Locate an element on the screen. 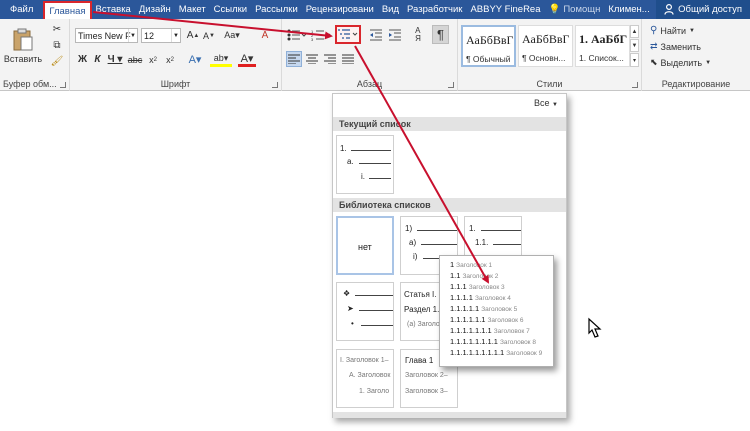  card-item-label: I. Заголовок 1– is located at coordinates (364, 360).